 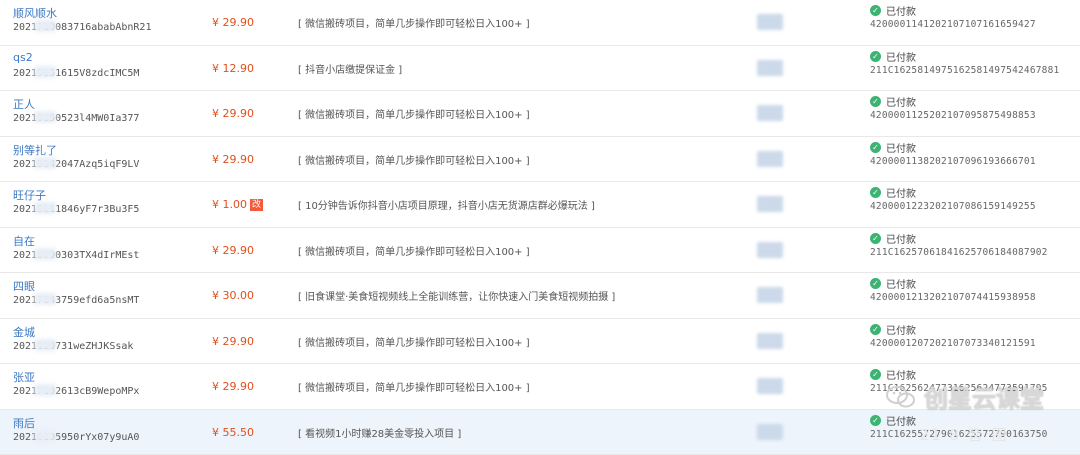 I want to click on order-number: 20219150523l4MW0Ia377, so click(x=76, y=118).